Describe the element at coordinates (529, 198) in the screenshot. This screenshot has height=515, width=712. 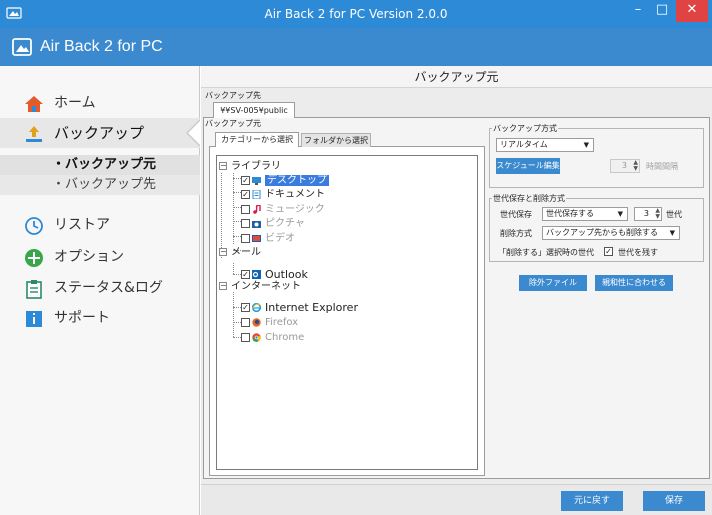
I see `group-title: 世代保存と削除方式` at that location.